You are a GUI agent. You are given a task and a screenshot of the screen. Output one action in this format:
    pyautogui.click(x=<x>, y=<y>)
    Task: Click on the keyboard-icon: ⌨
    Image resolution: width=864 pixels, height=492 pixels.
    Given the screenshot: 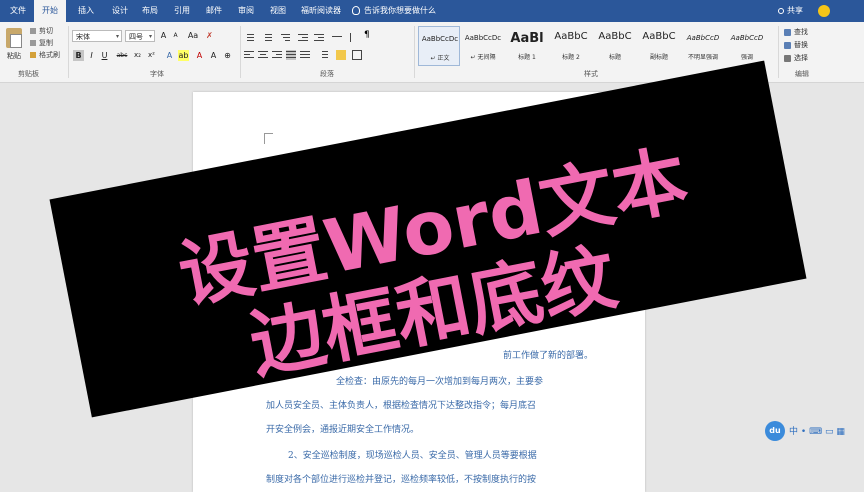 What is the action you would take?
    pyautogui.click(x=815, y=432)
    